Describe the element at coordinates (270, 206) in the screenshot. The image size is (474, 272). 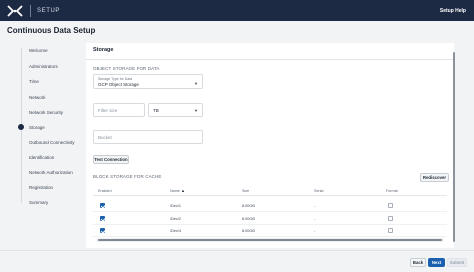
I see `table-row: /Dev/1 8.00GB -` at that location.